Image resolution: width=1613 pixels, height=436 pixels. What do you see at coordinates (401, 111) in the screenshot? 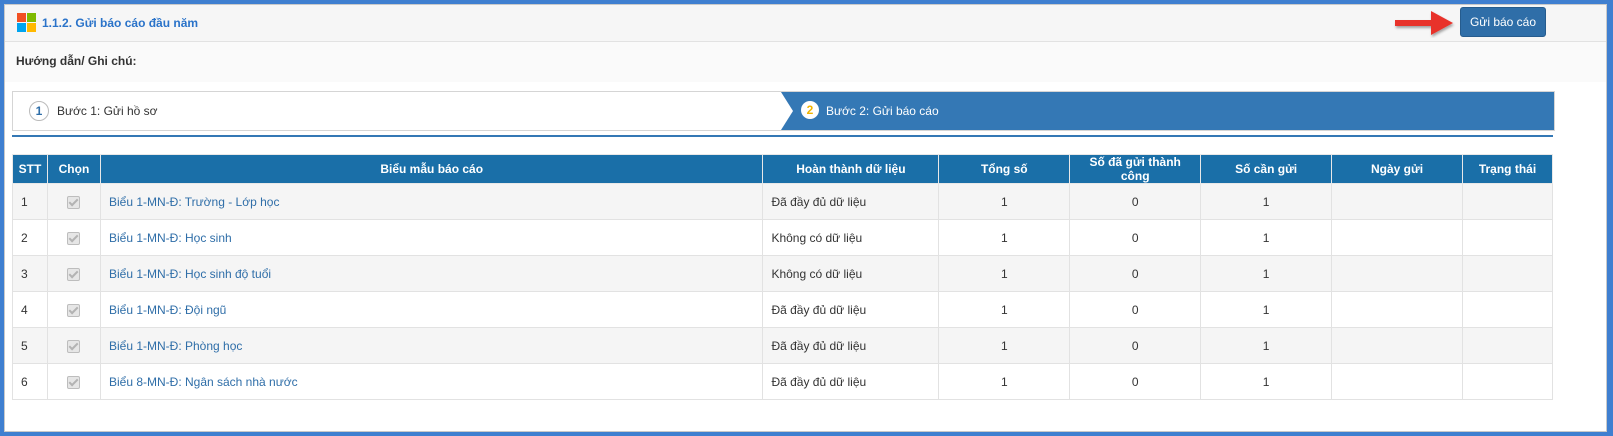
I see `step-1: 1 Bước 1: Gửi hồ sơ` at bounding box center [401, 111].